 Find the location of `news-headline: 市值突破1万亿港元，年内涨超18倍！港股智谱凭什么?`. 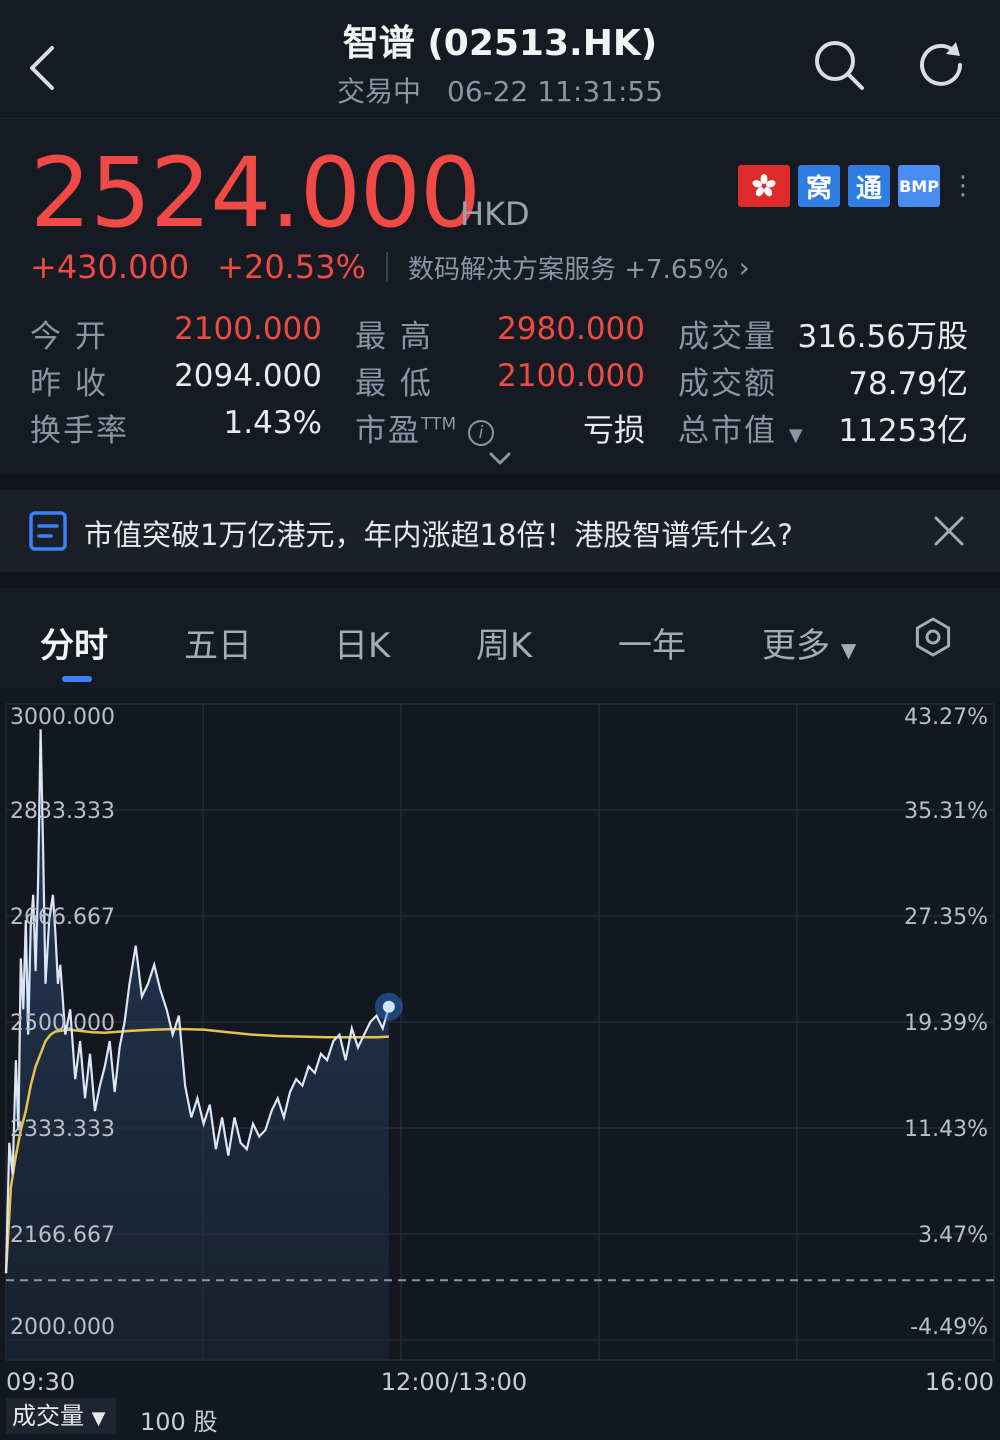

news-headline: 市值突破1万亿港元，年内涨超18倍！港股智谱凭什么? is located at coordinates (438, 533).